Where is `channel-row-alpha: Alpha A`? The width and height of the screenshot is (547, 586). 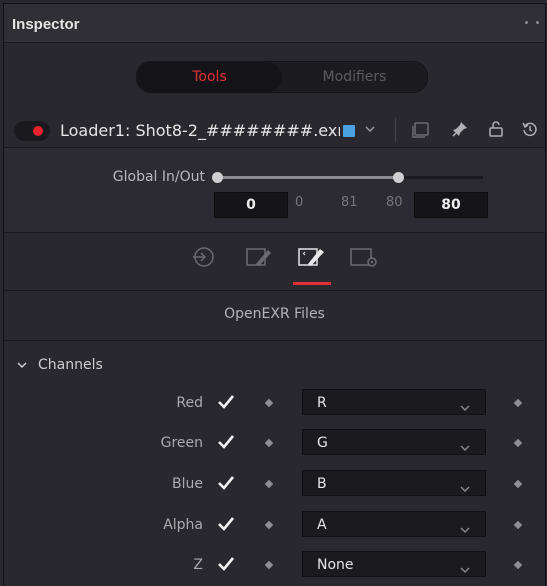
channel-row-alpha: Alpha A is located at coordinates (274, 526).